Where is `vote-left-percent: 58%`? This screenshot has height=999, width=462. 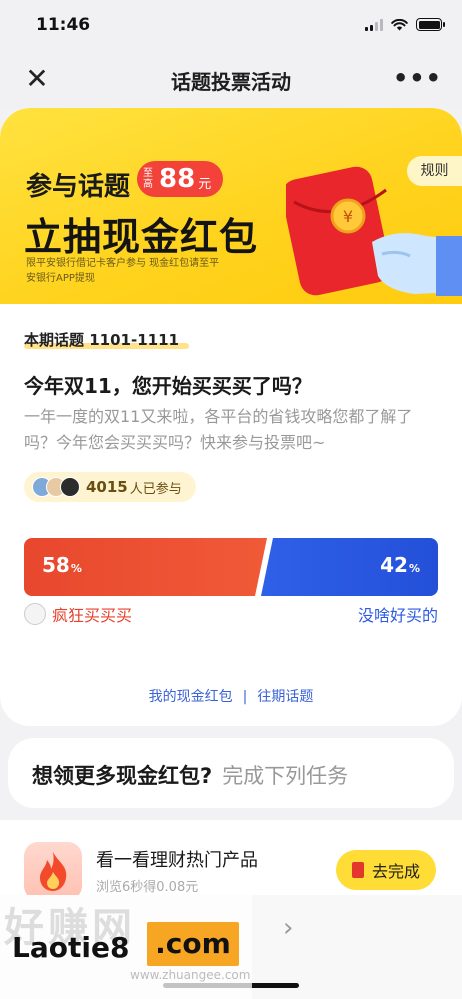 vote-left-percent: 58% is located at coordinates (62, 565).